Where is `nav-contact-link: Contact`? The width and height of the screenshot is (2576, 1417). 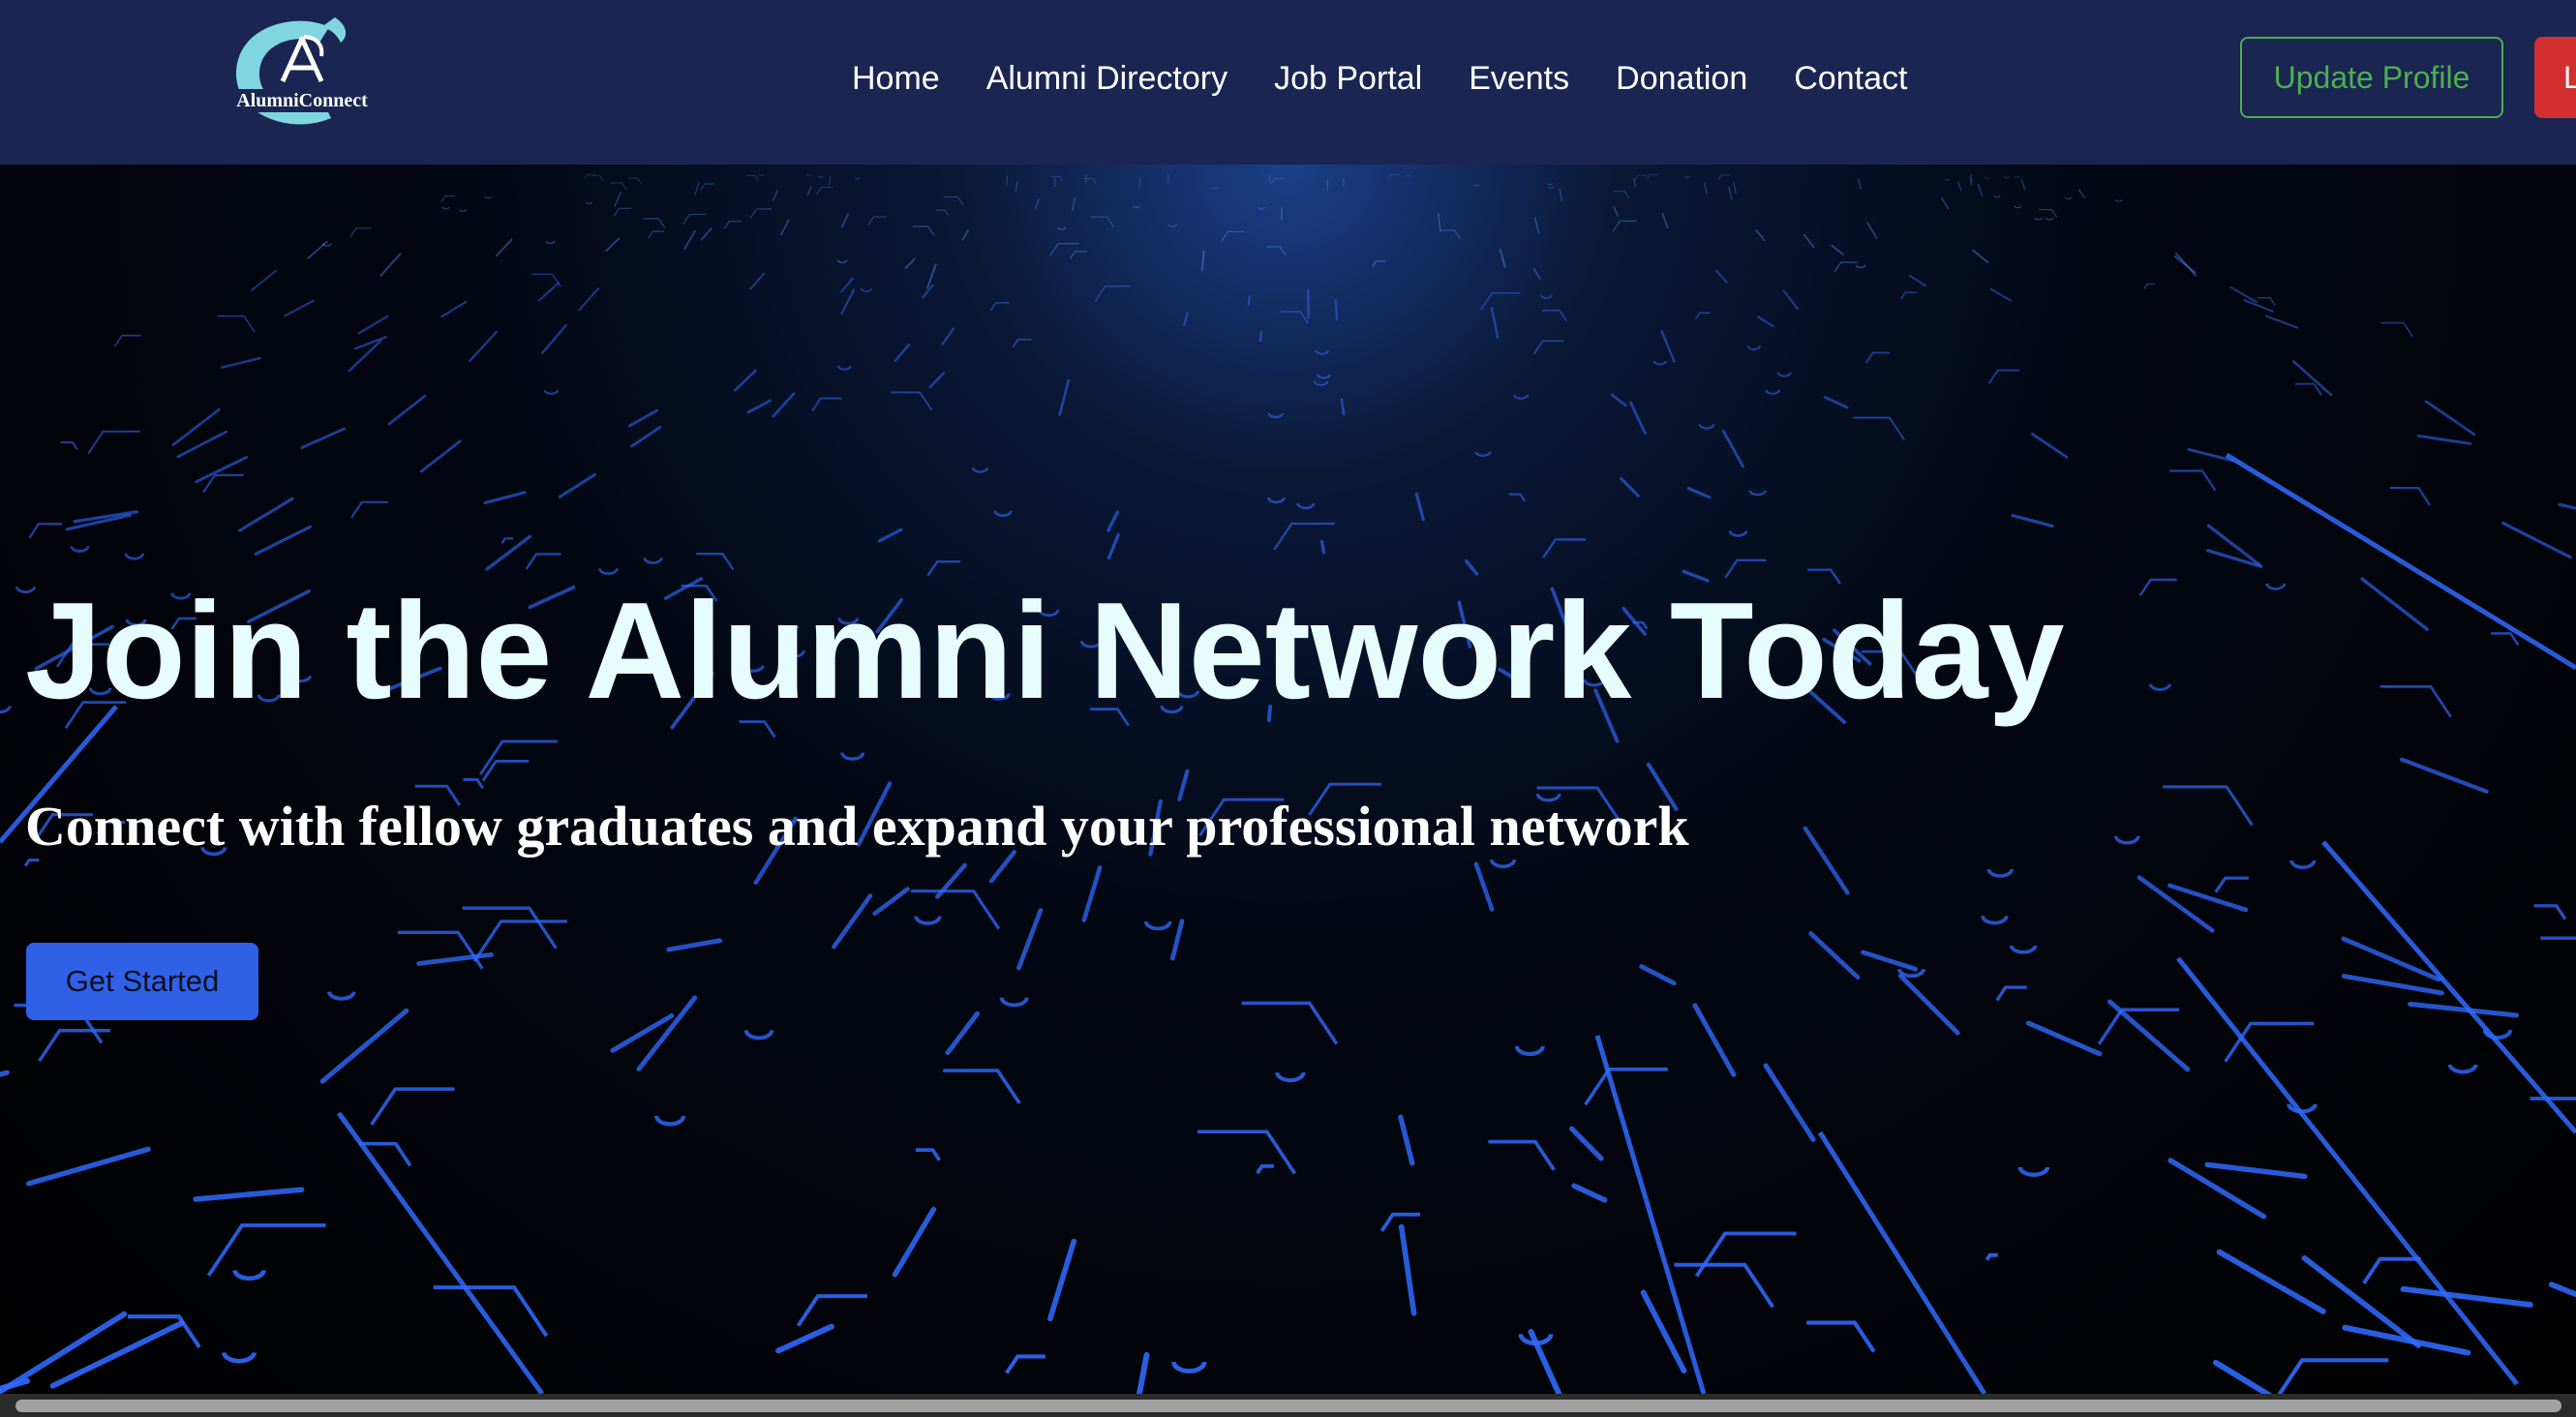 nav-contact-link: Contact is located at coordinates (1850, 78).